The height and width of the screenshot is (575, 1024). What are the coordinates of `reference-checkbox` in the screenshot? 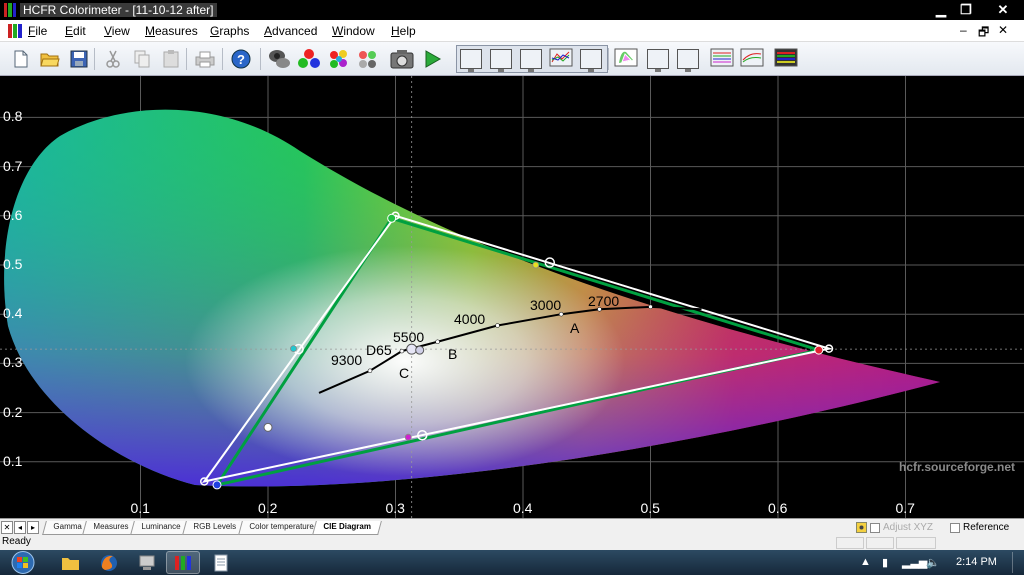 It's located at (955, 527).